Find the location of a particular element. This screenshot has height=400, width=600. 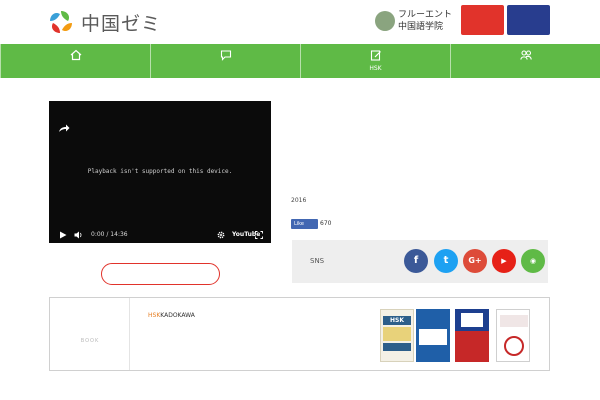

fluent-name-line1: フルーエント is located at coordinates (425, 15).